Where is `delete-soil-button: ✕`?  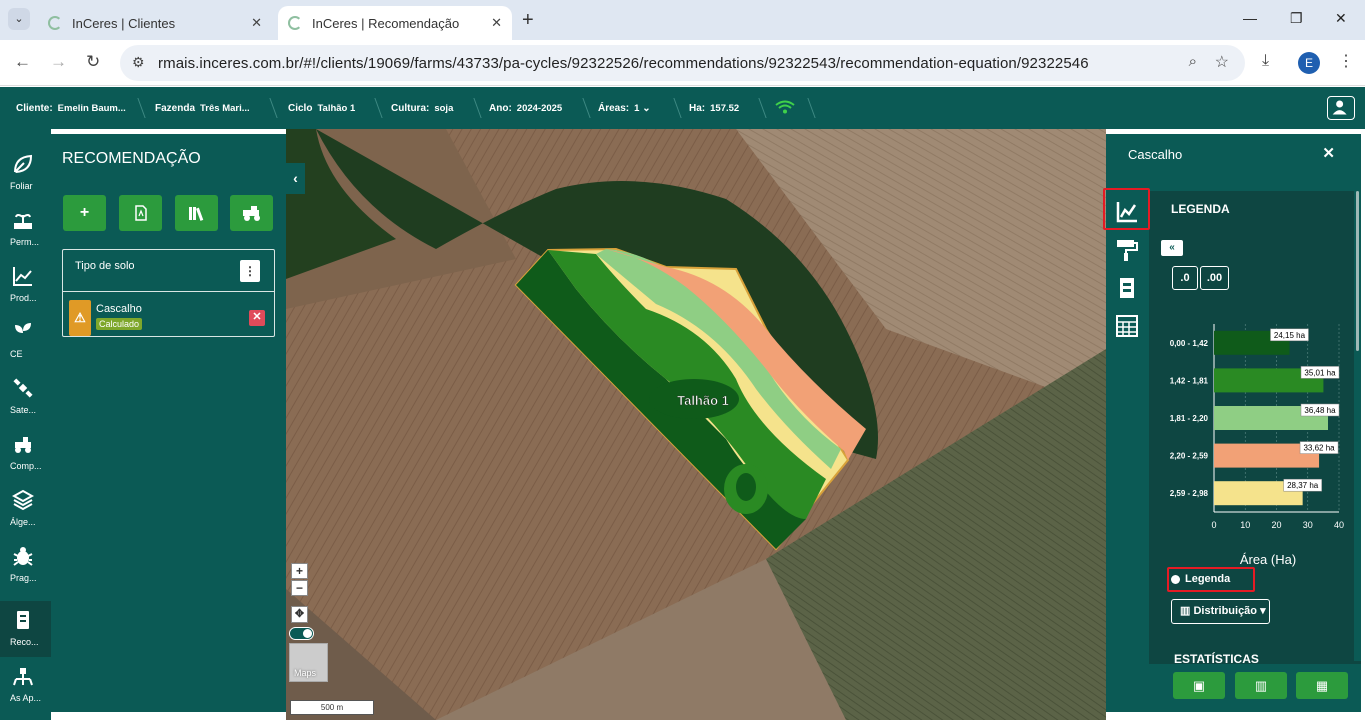
delete-soil-button: ✕ is located at coordinates (257, 318).